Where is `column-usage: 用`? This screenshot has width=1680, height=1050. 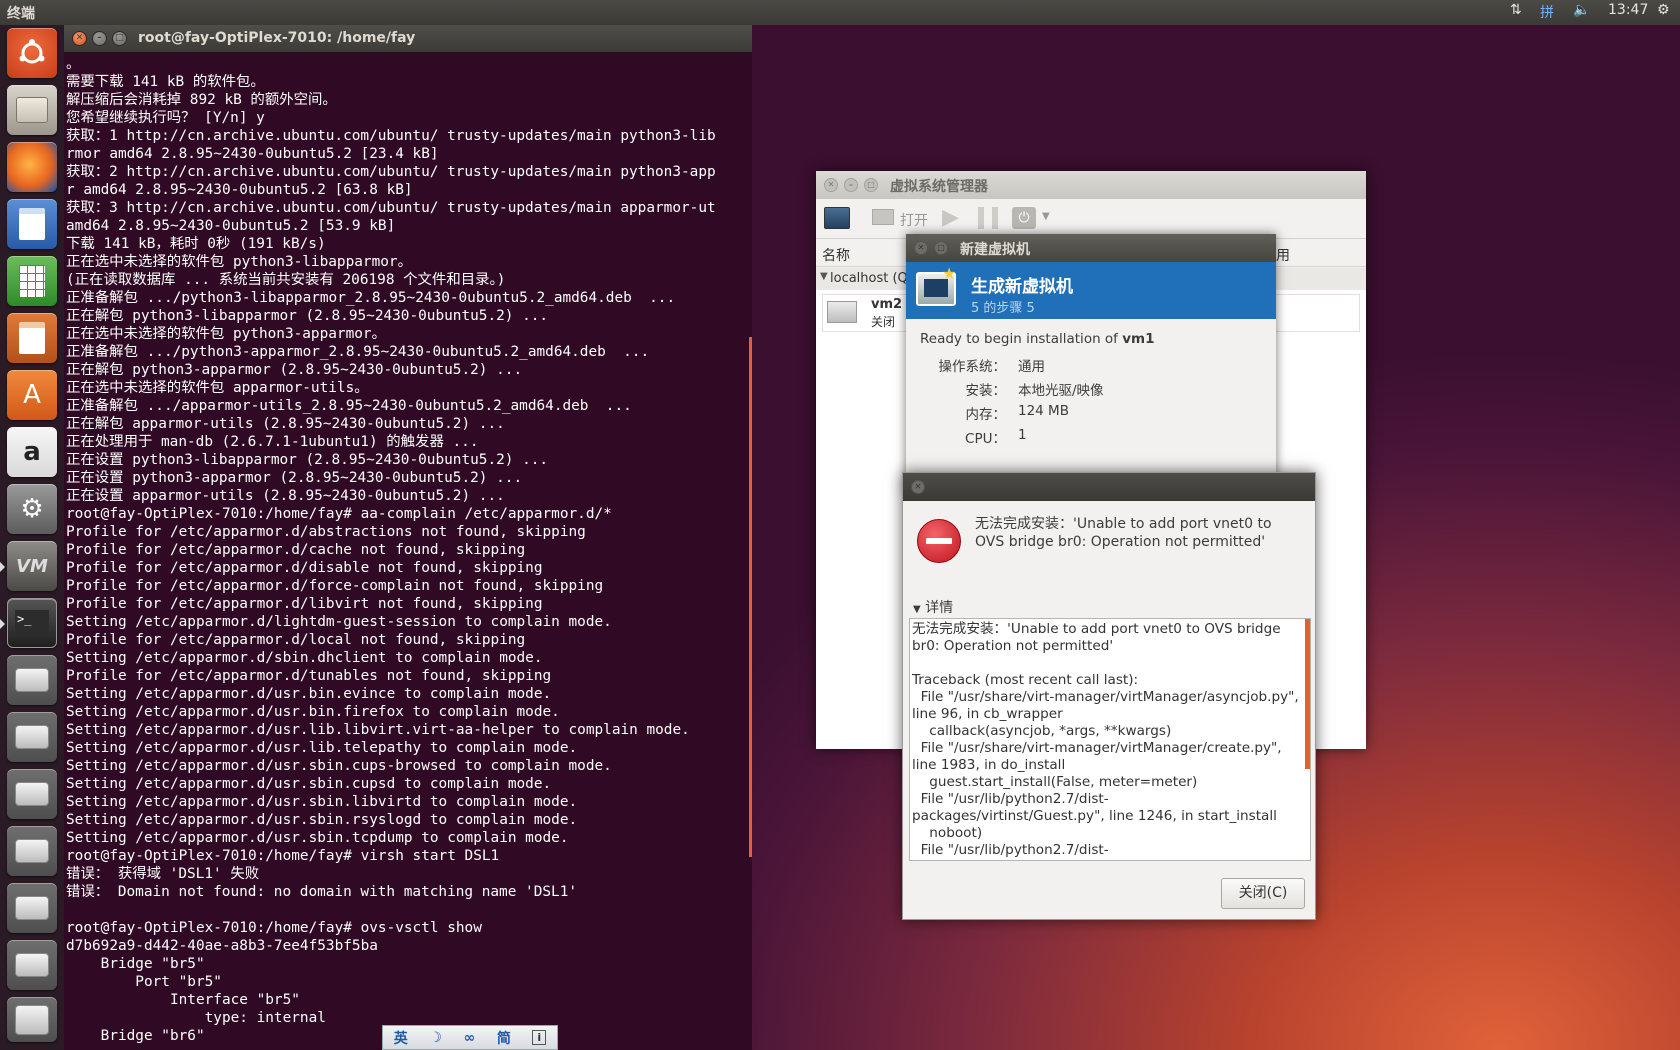
column-usage: 用 is located at coordinates (1283, 255).